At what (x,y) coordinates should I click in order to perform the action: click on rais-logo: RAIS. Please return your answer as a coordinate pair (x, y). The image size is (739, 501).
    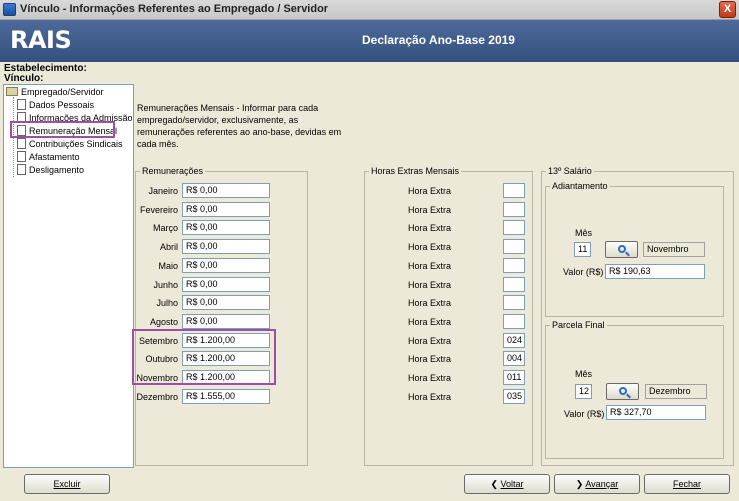
    Looking at the image, I should click on (41, 40).